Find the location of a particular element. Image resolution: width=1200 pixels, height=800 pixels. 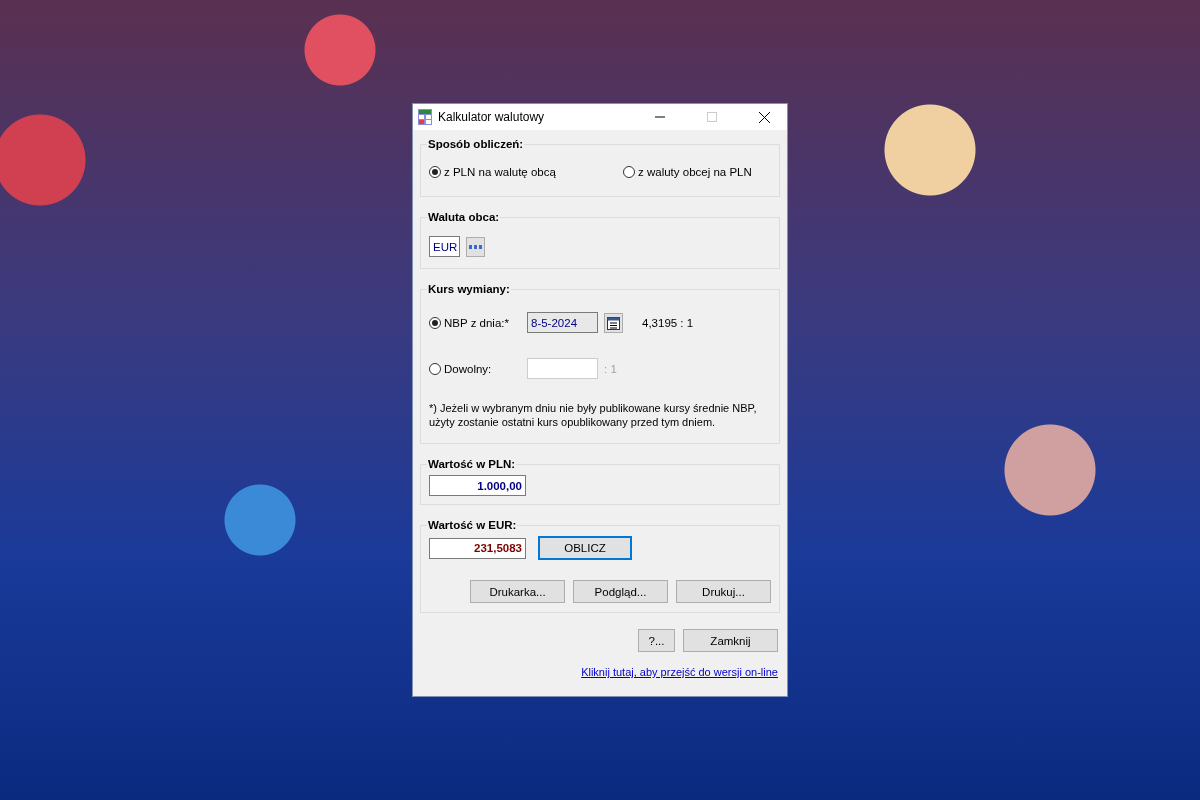

group-label: Wartość w PLN: is located at coordinates (472, 464).